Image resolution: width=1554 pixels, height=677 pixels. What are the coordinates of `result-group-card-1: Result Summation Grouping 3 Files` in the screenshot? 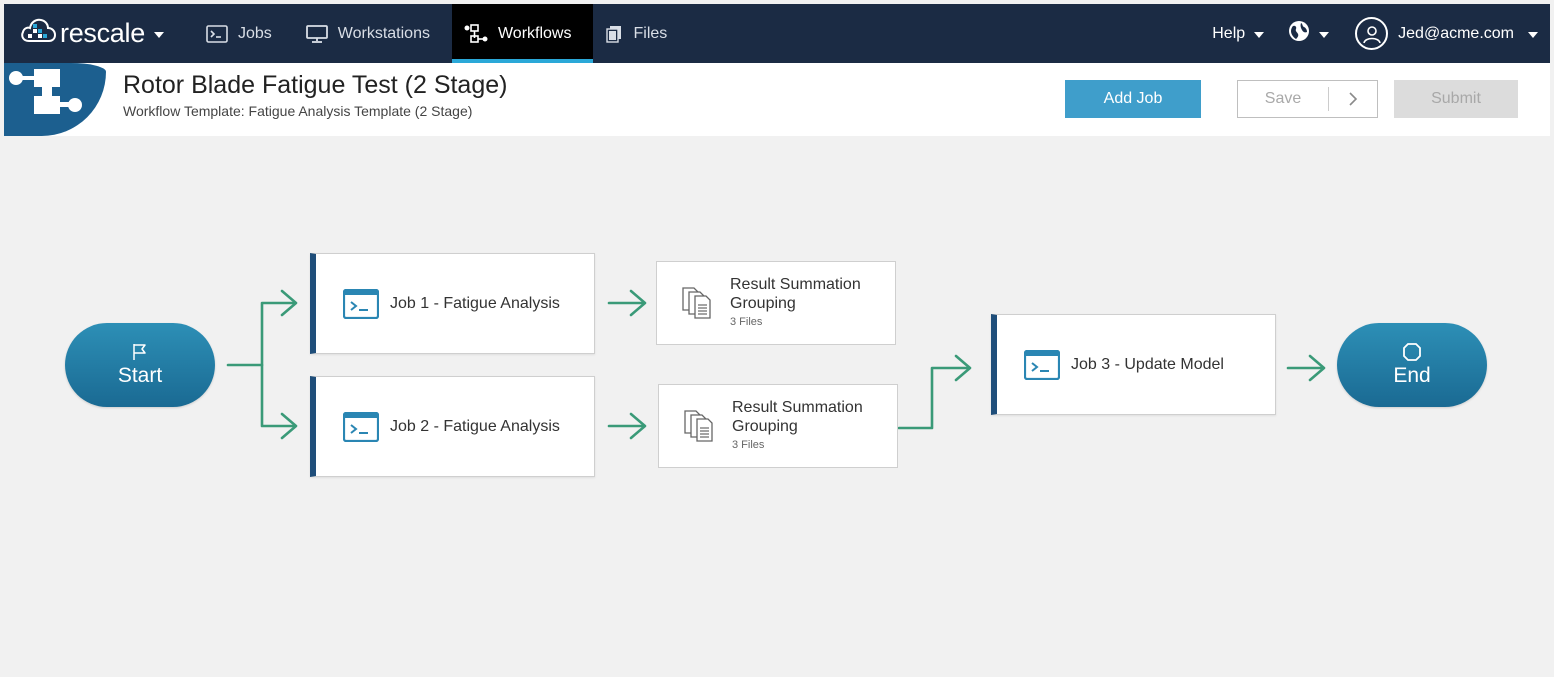 It's located at (776, 303).